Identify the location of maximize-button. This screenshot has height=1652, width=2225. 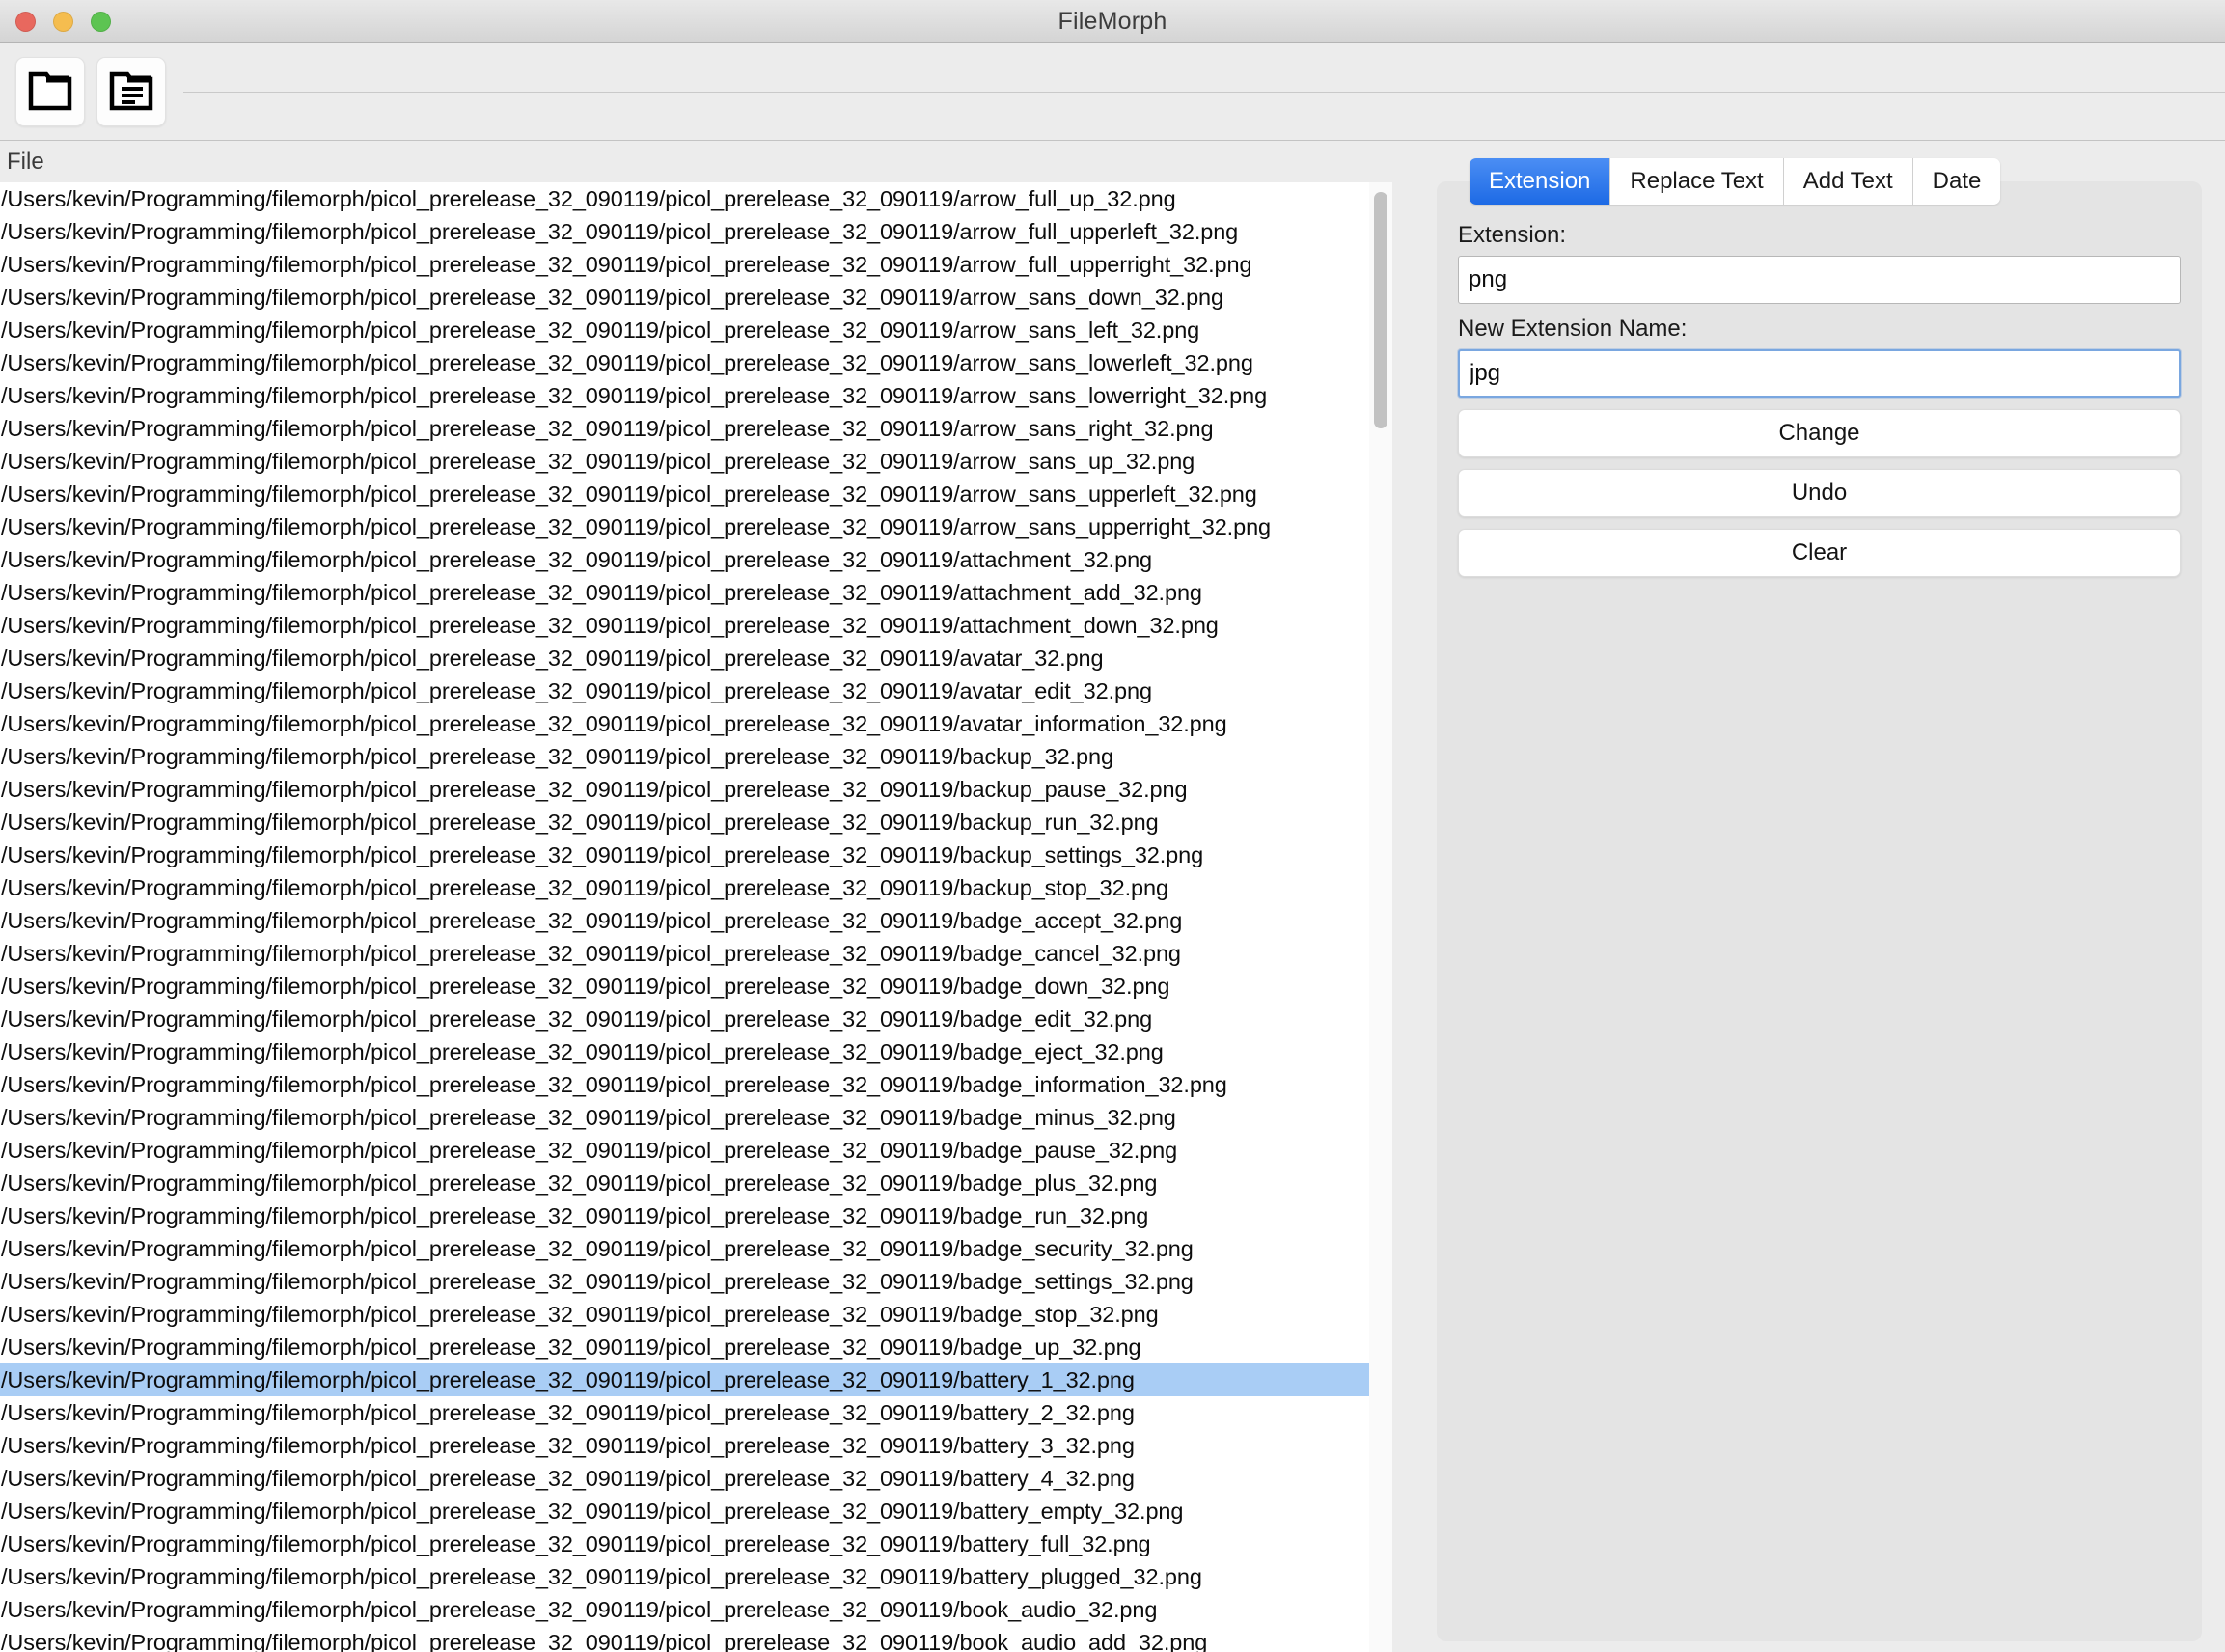
(101, 21).